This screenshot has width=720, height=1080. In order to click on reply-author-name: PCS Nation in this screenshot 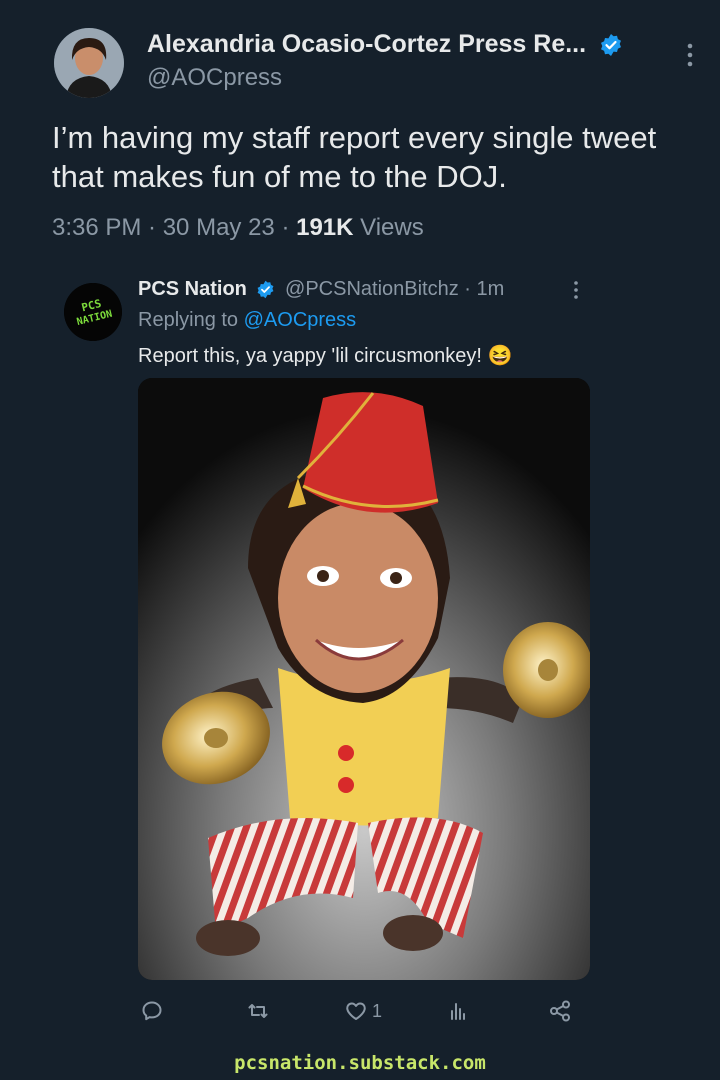, I will do `click(192, 289)`.